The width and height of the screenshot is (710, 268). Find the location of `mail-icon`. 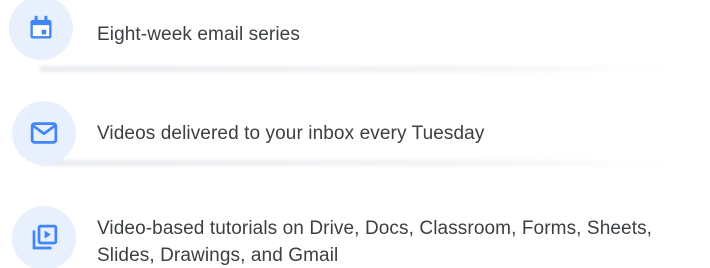

mail-icon is located at coordinates (44, 133).